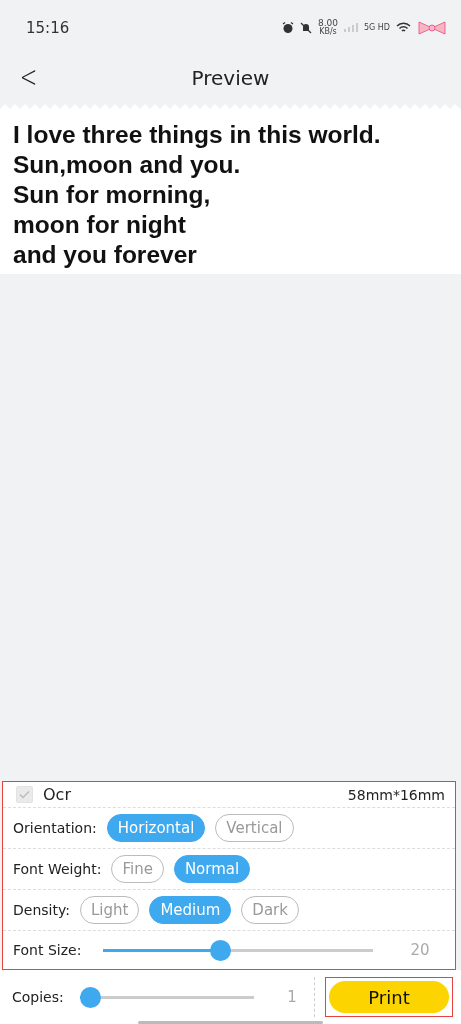 The image size is (461, 1024). I want to click on ocr-label: Ocr, so click(57, 794).